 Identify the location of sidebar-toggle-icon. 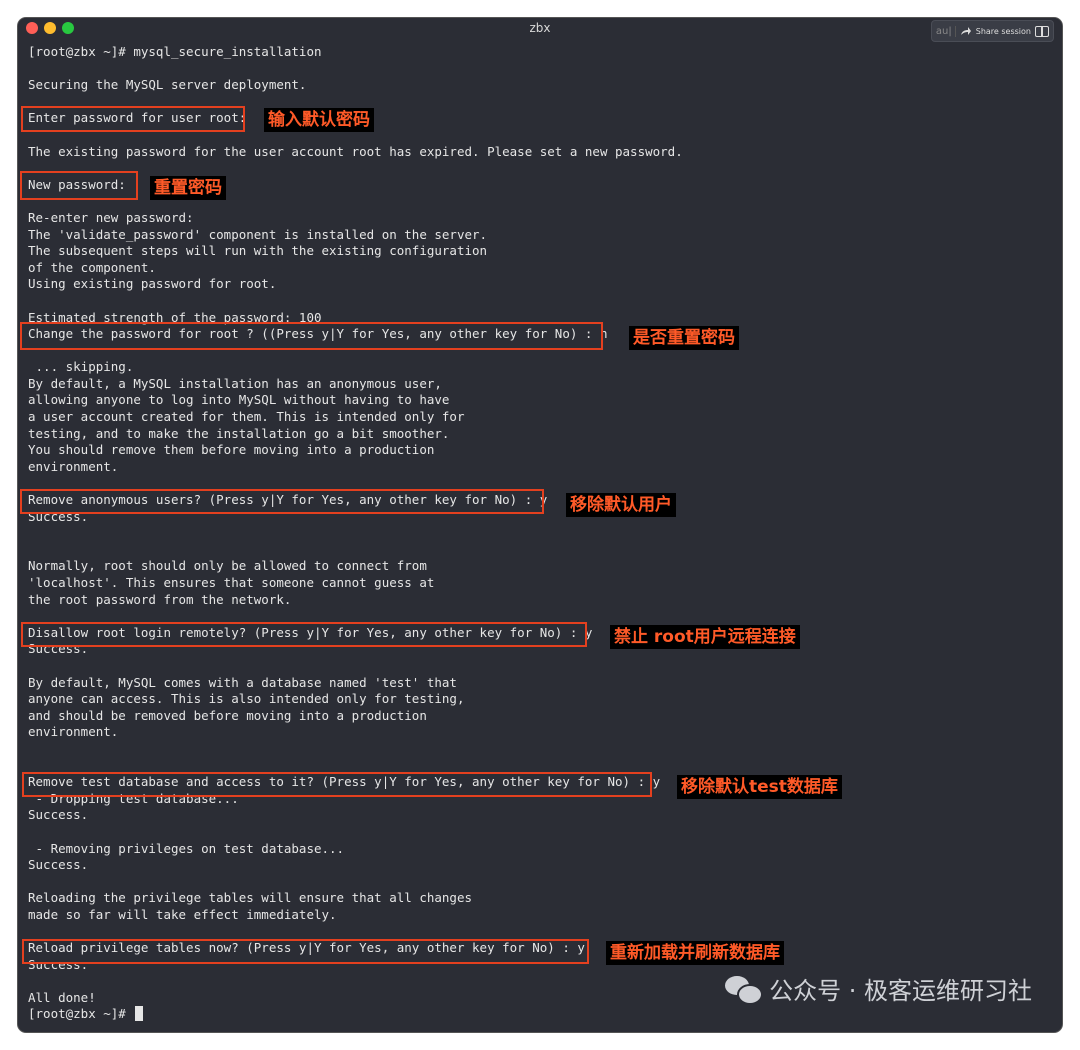
(1042, 31).